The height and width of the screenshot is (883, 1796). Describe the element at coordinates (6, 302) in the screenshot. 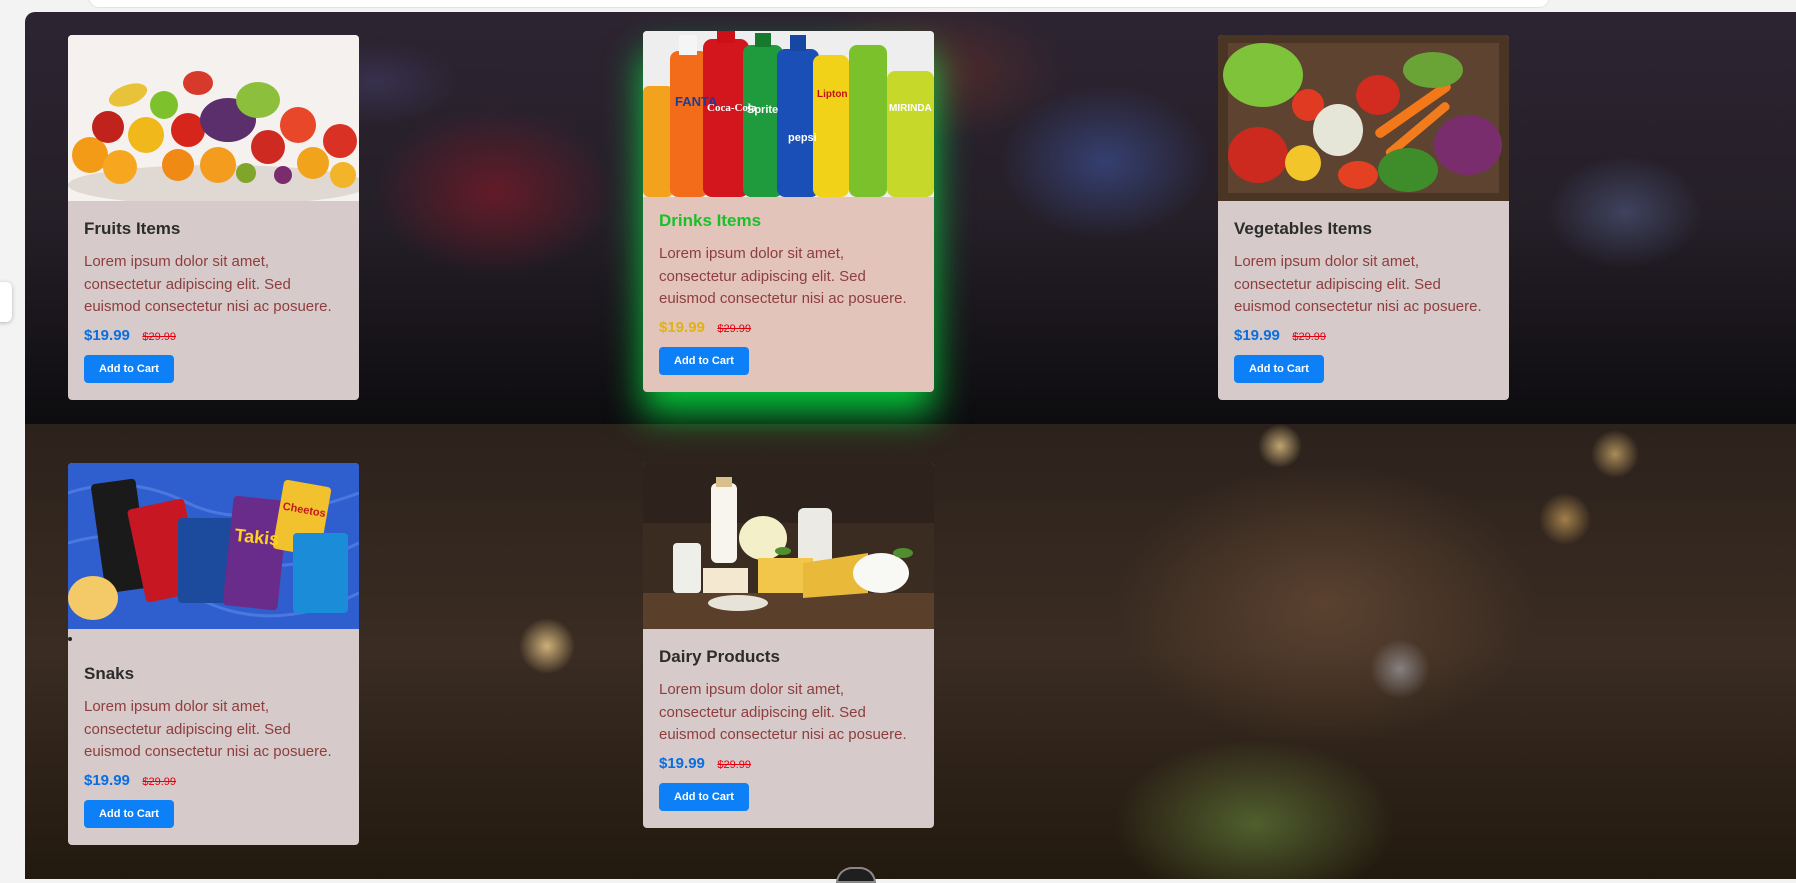

I see `side-panel-tab` at that location.